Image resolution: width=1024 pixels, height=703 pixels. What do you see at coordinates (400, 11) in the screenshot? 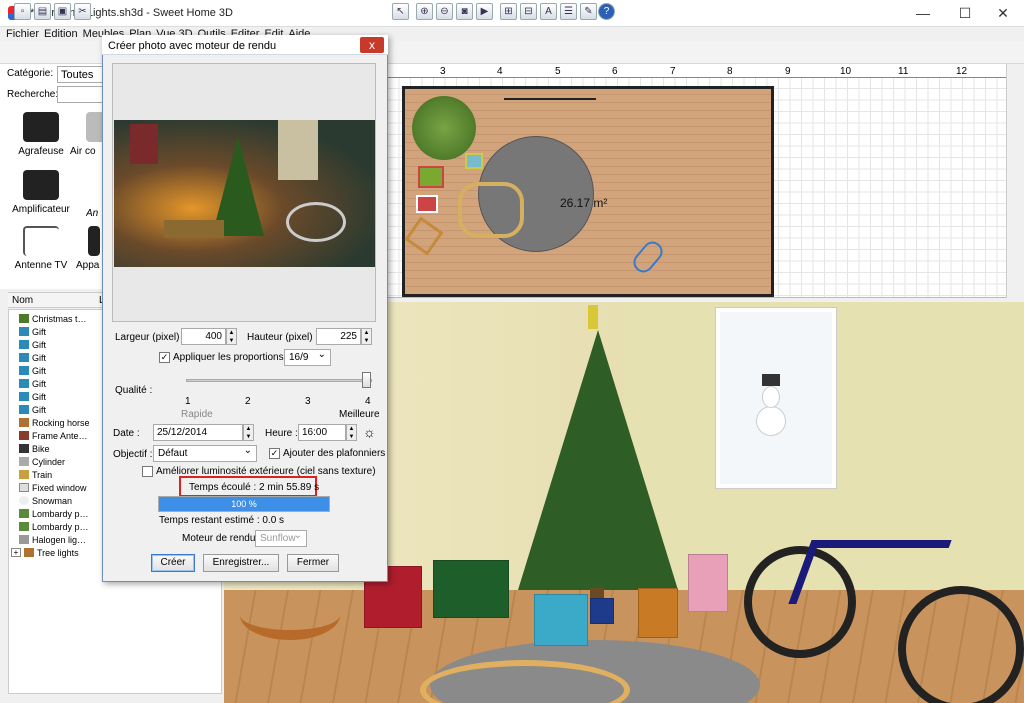
I see `create-dimensions-icon: ↖` at bounding box center [400, 11].